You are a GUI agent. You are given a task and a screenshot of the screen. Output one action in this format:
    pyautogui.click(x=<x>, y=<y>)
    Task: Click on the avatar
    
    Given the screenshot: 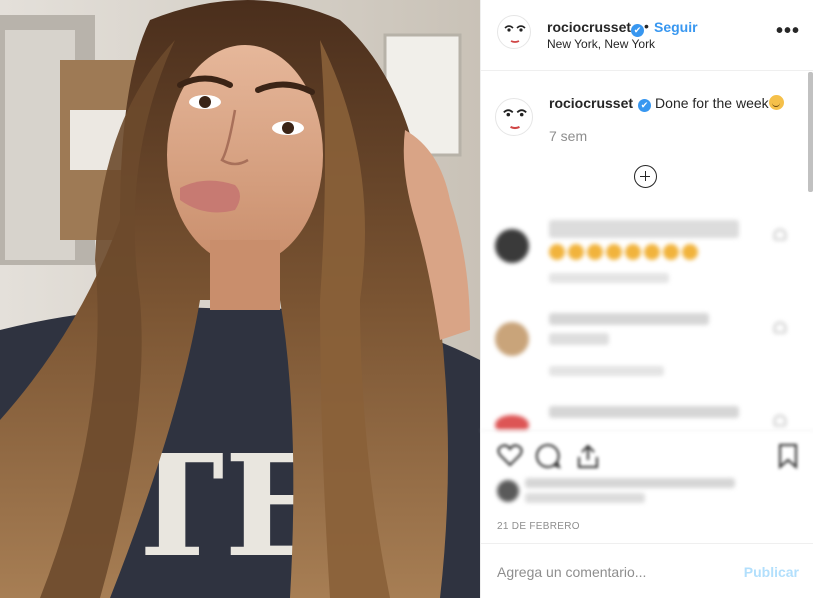 What is the action you would take?
    pyautogui.click(x=514, y=32)
    